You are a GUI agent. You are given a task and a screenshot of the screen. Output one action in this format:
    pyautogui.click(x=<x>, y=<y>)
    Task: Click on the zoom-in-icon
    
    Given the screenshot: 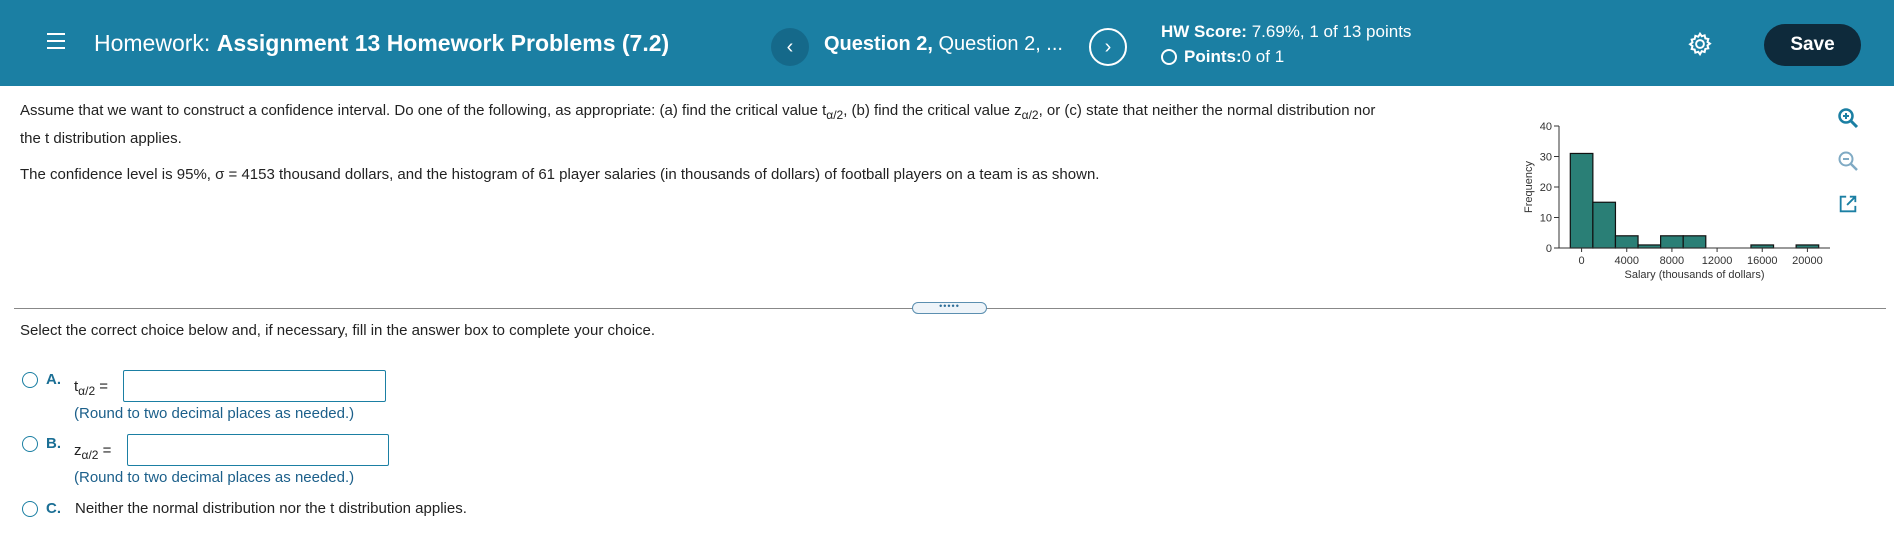 What is the action you would take?
    pyautogui.click(x=1848, y=118)
    